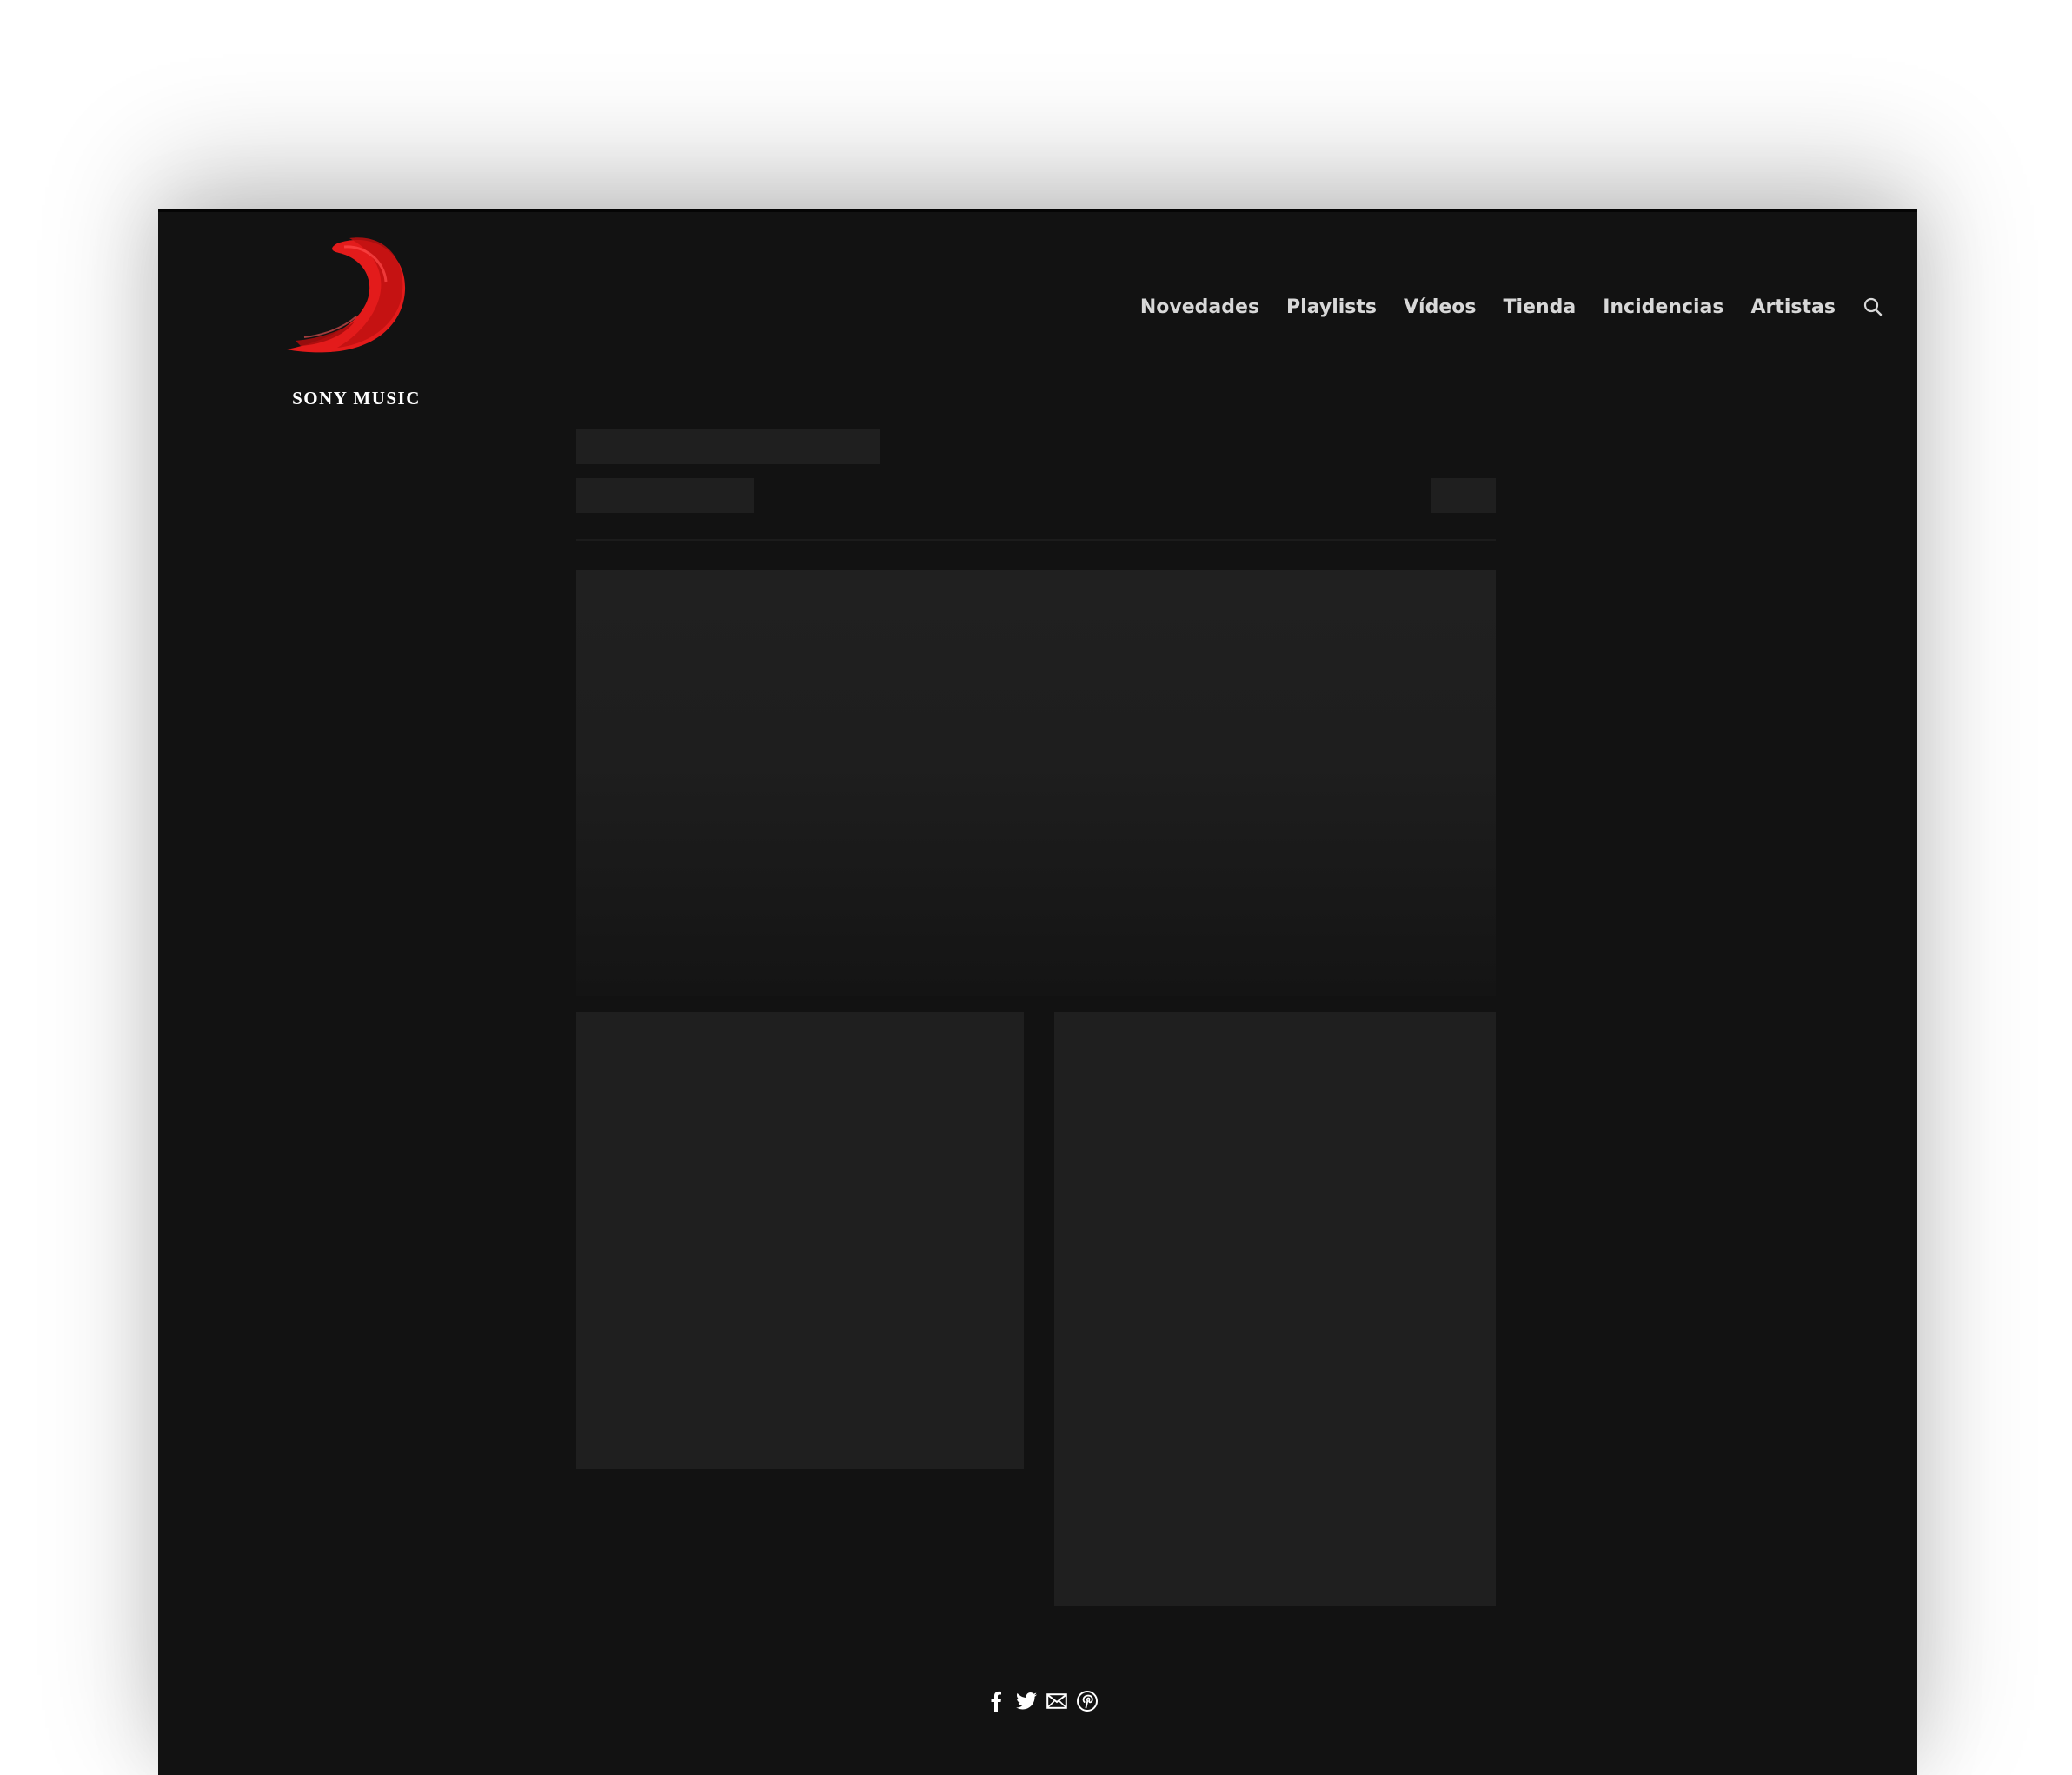 This screenshot has height=1775, width=2072. What do you see at coordinates (1275, 1309) in the screenshot?
I see `skeleton-card-right` at bounding box center [1275, 1309].